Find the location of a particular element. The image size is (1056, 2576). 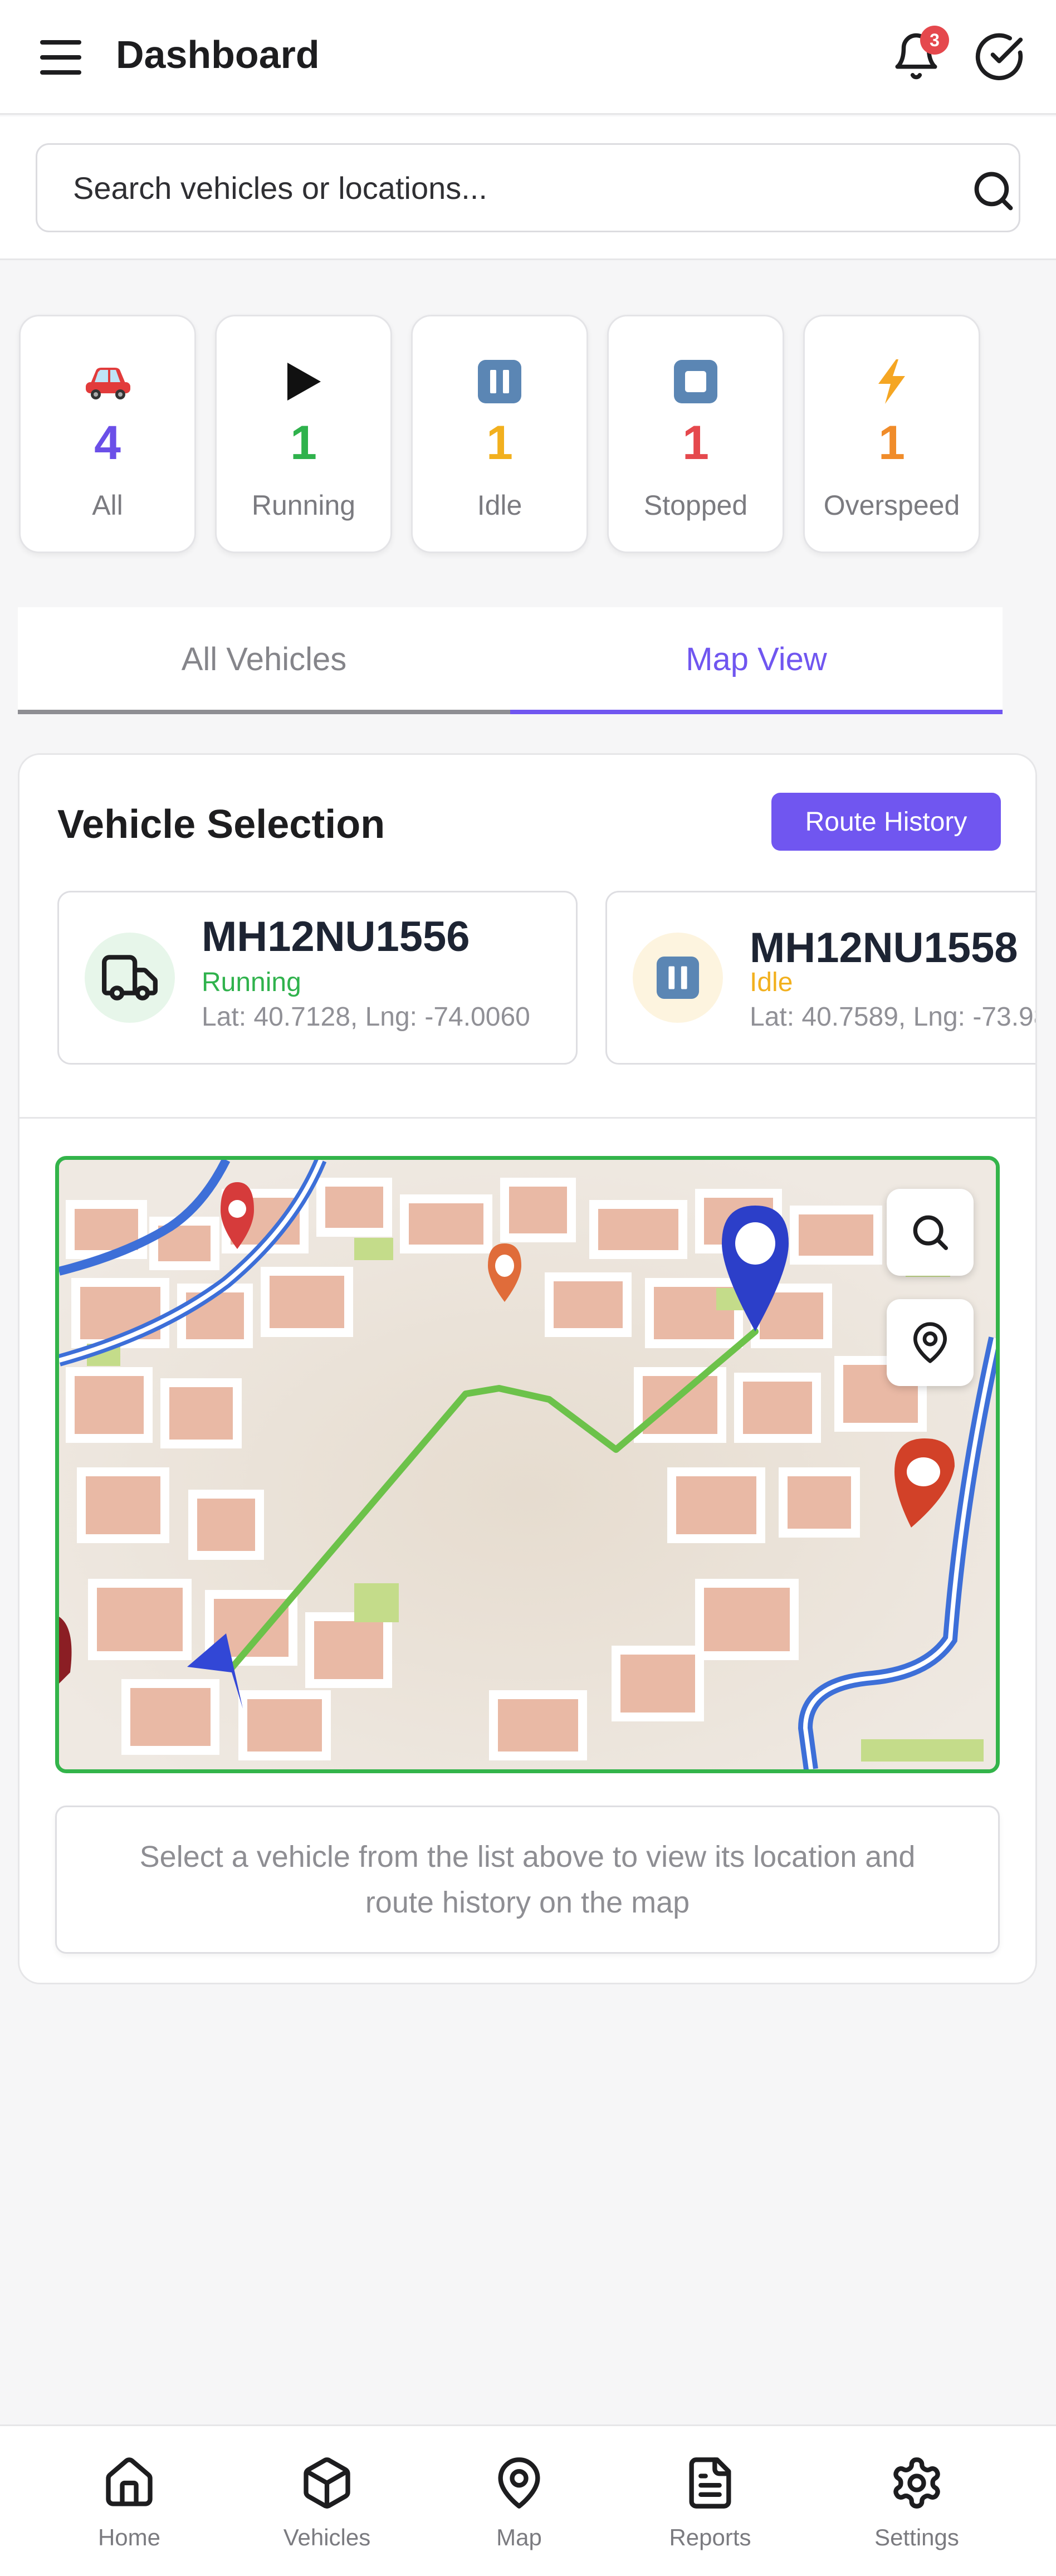

play-icon is located at coordinates (303, 382).